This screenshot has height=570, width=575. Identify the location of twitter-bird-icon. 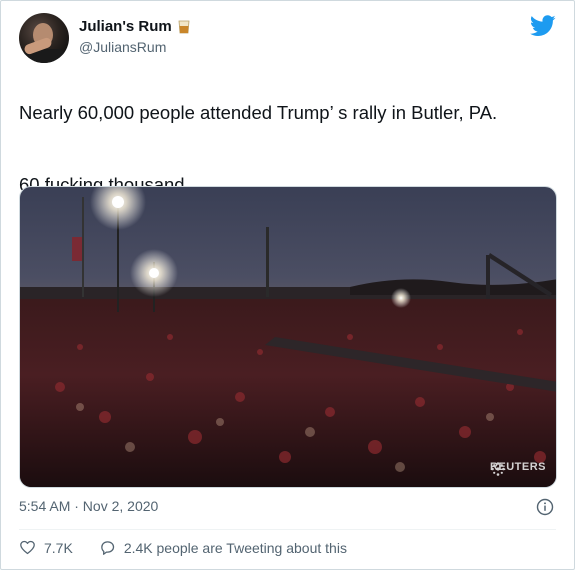
(543, 26).